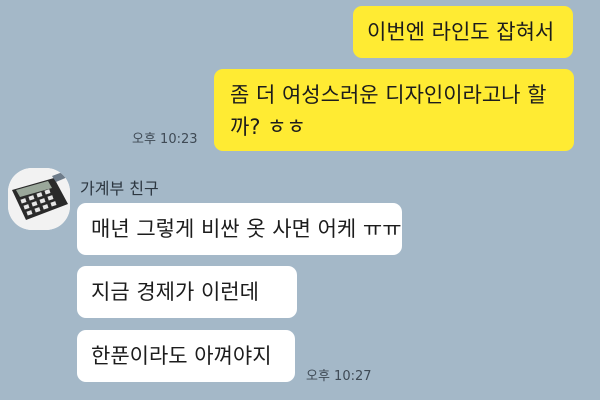 This screenshot has height=400, width=600. Describe the element at coordinates (165, 139) in the screenshot. I see `sent-timestamp: 오후 10:23` at that location.